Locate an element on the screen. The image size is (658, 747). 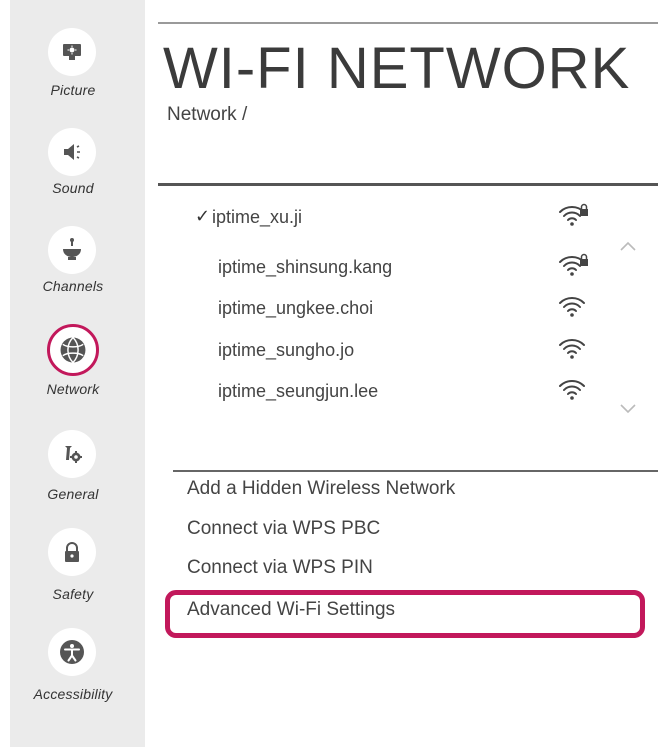
breadcrumb: Network / is located at coordinates (207, 114).